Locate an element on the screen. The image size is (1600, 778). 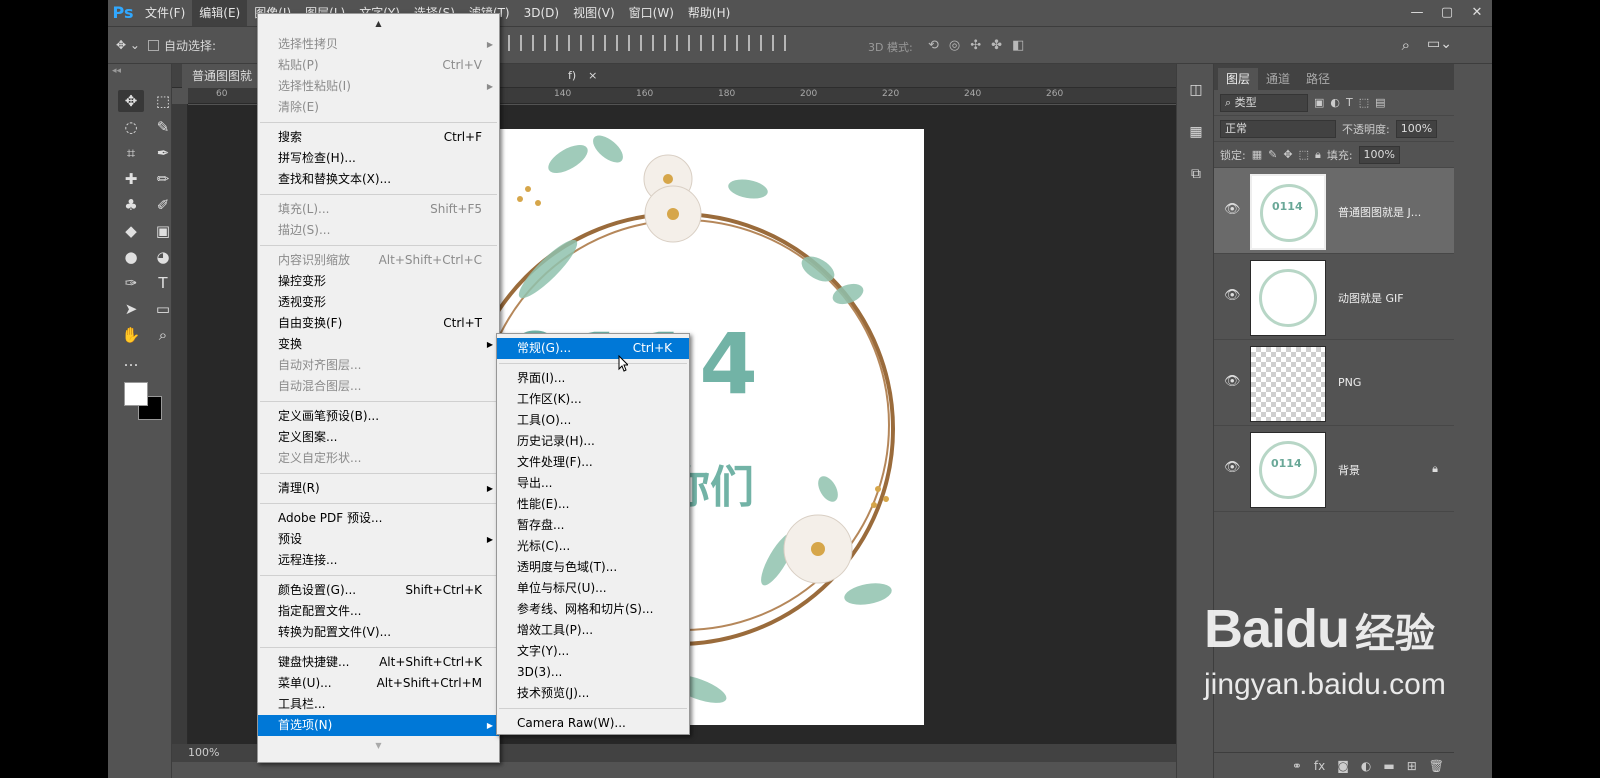
scroll-up-icon: ▲ is located at coordinates (378, 24).